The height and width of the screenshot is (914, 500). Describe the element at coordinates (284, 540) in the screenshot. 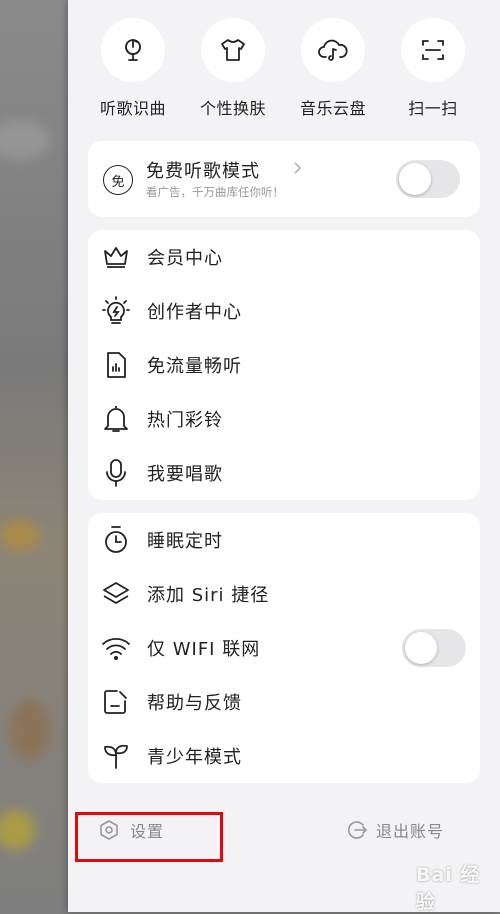

I see `menu-item-sleep-timer: 睡眠定时` at that location.